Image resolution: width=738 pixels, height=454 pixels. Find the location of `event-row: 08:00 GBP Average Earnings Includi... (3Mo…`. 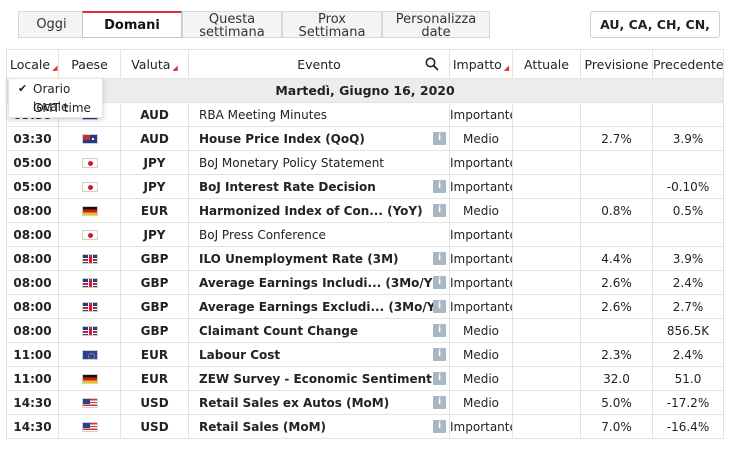

event-row: 08:00 GBP Average Earnings Includi... (3Mo… is located at coordinates (365, 282).